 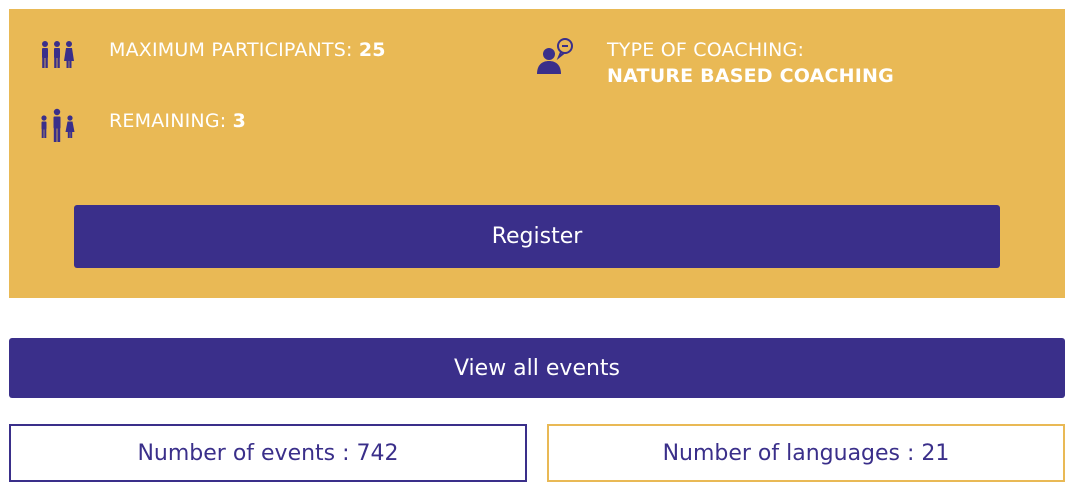 I want to click on coaching-type-value: NATURE BASED COACHING, so click(x=750, y=76).